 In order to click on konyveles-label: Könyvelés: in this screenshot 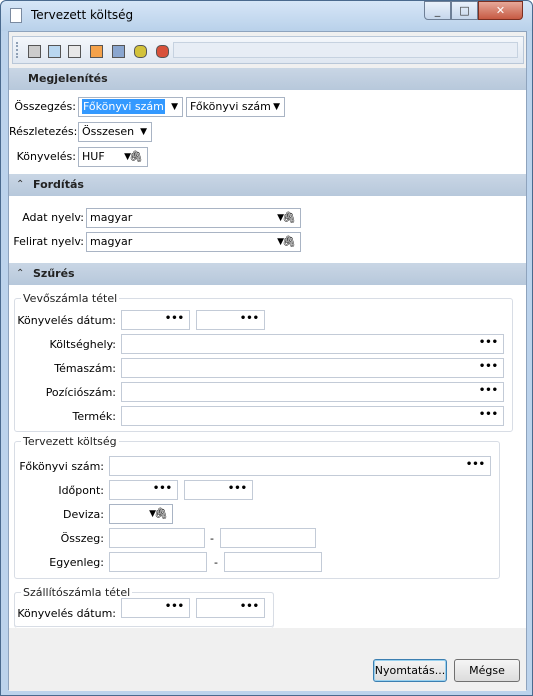, I will do `click(46, 156)`.